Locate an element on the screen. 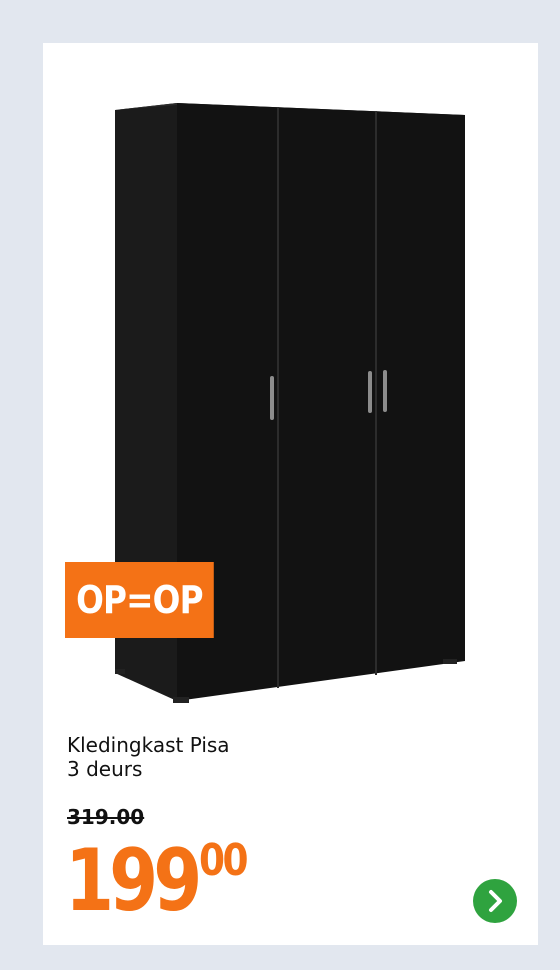 The height and width of the screenshot is (970, 560). current-price: 19900 is located at coordinates (159, 881).